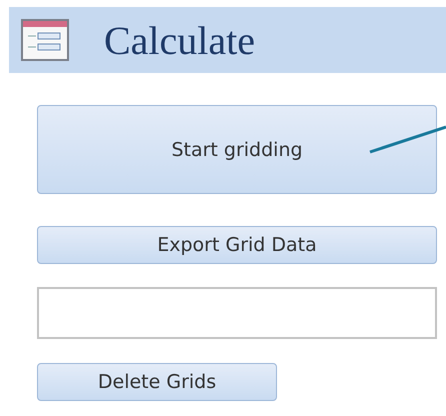  Describe the element at coordinates (237, 245) in the screenshot. I see `action-button: Export Grid Data` at that location.